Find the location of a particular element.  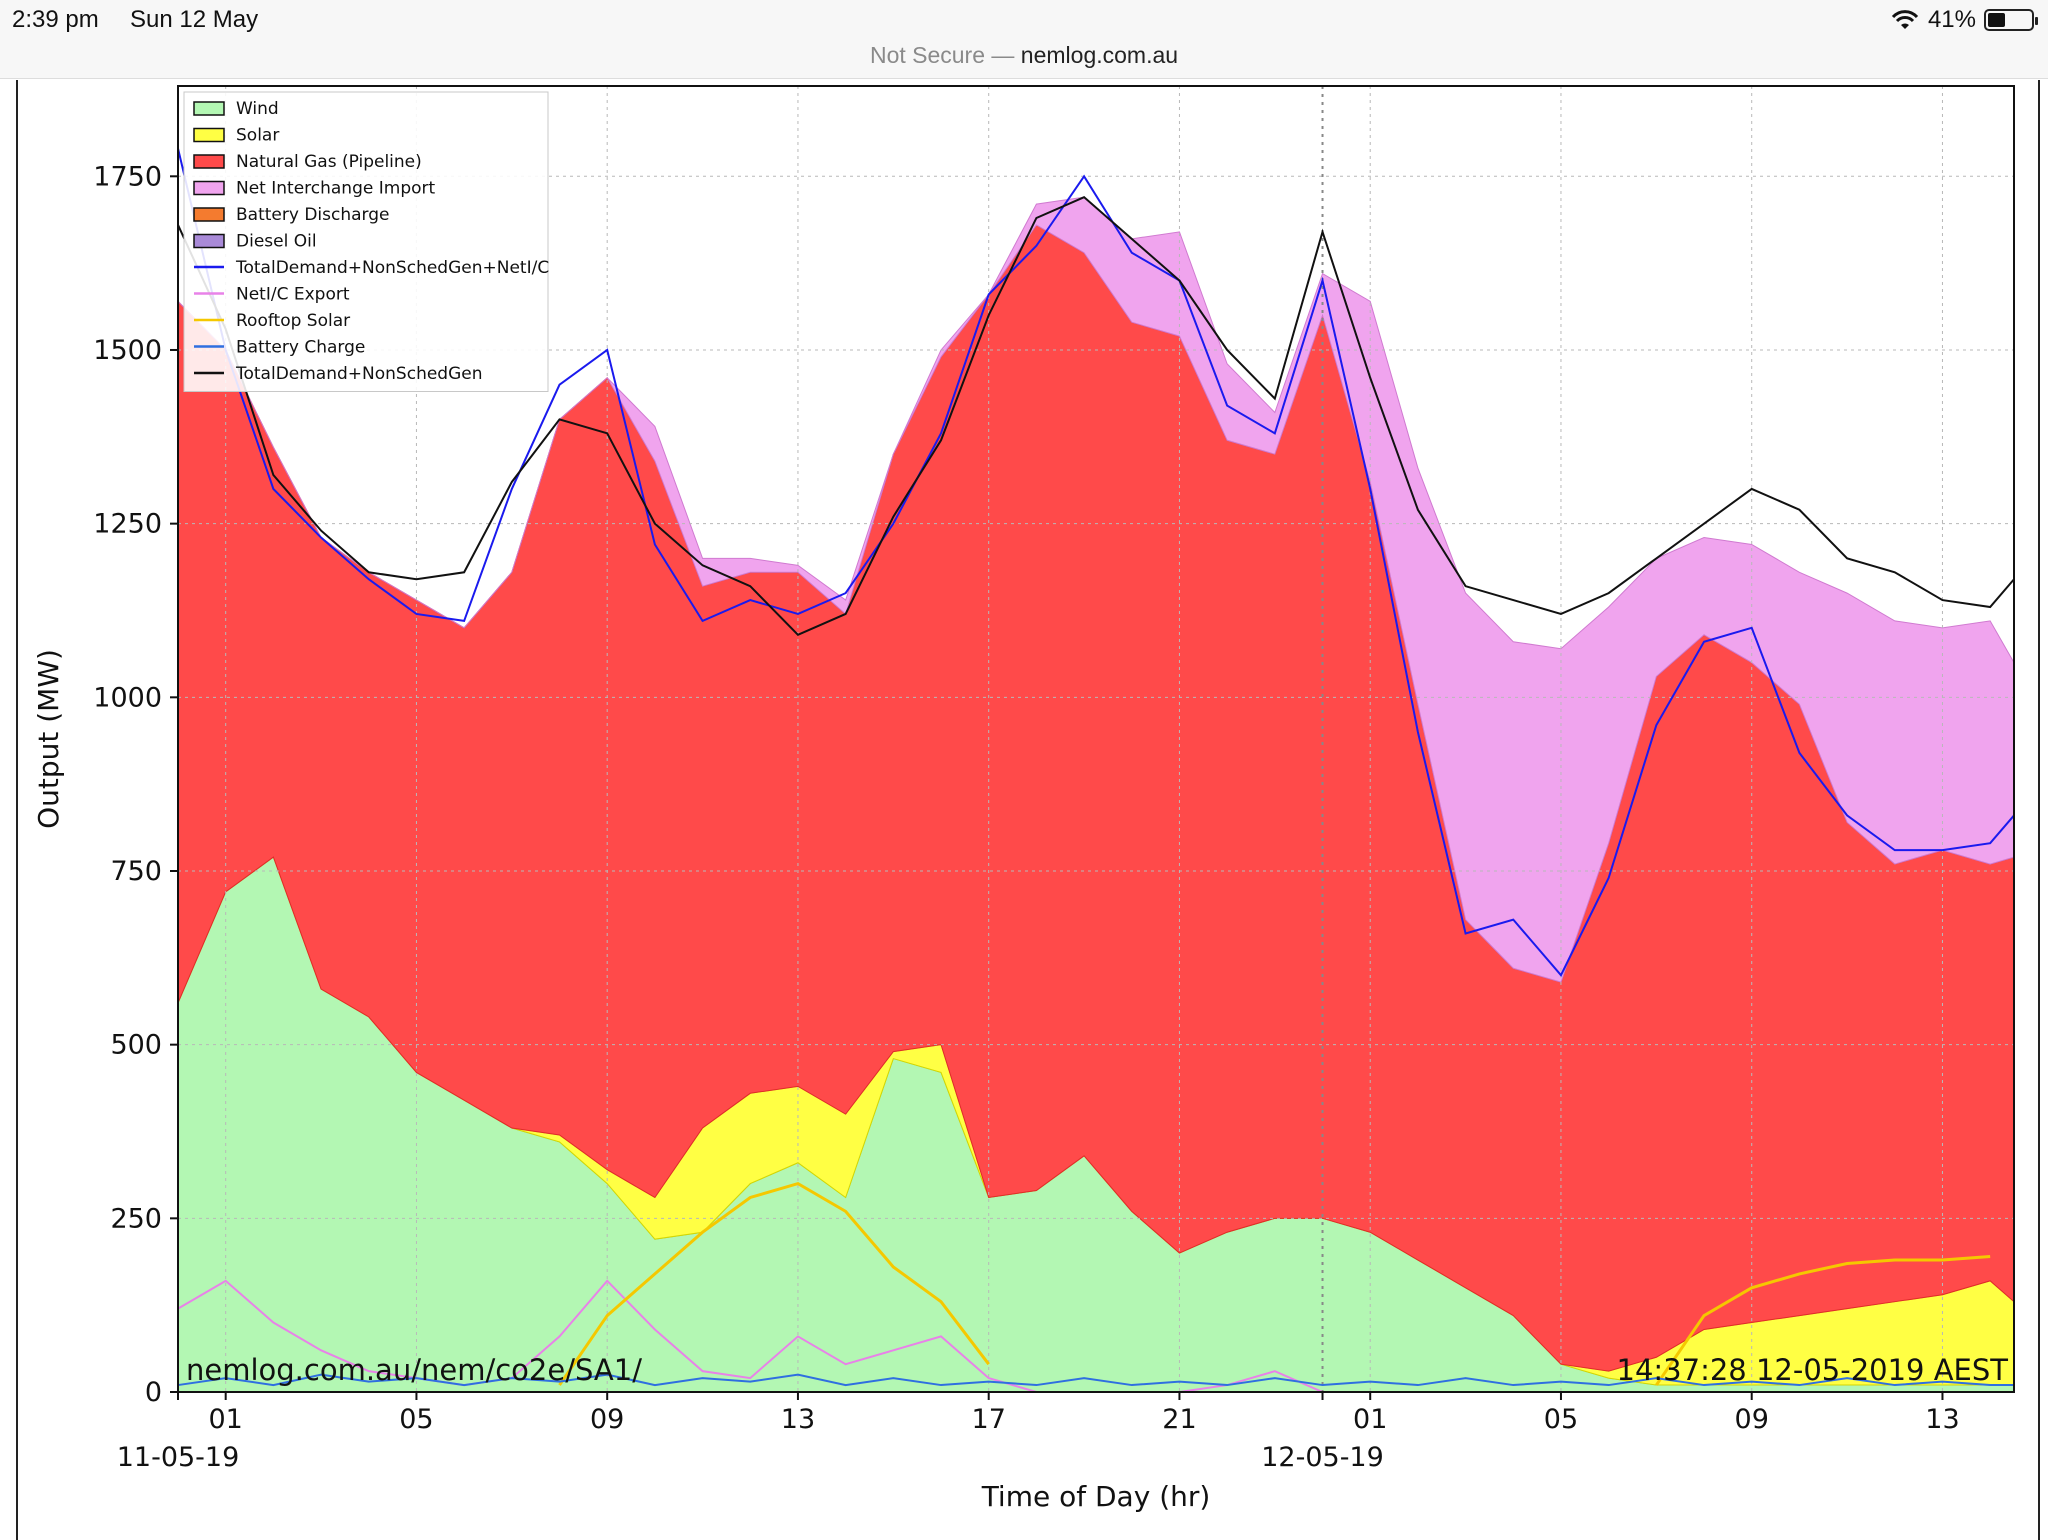

status-indicators: 41% is located at coordinates (1964, 20).